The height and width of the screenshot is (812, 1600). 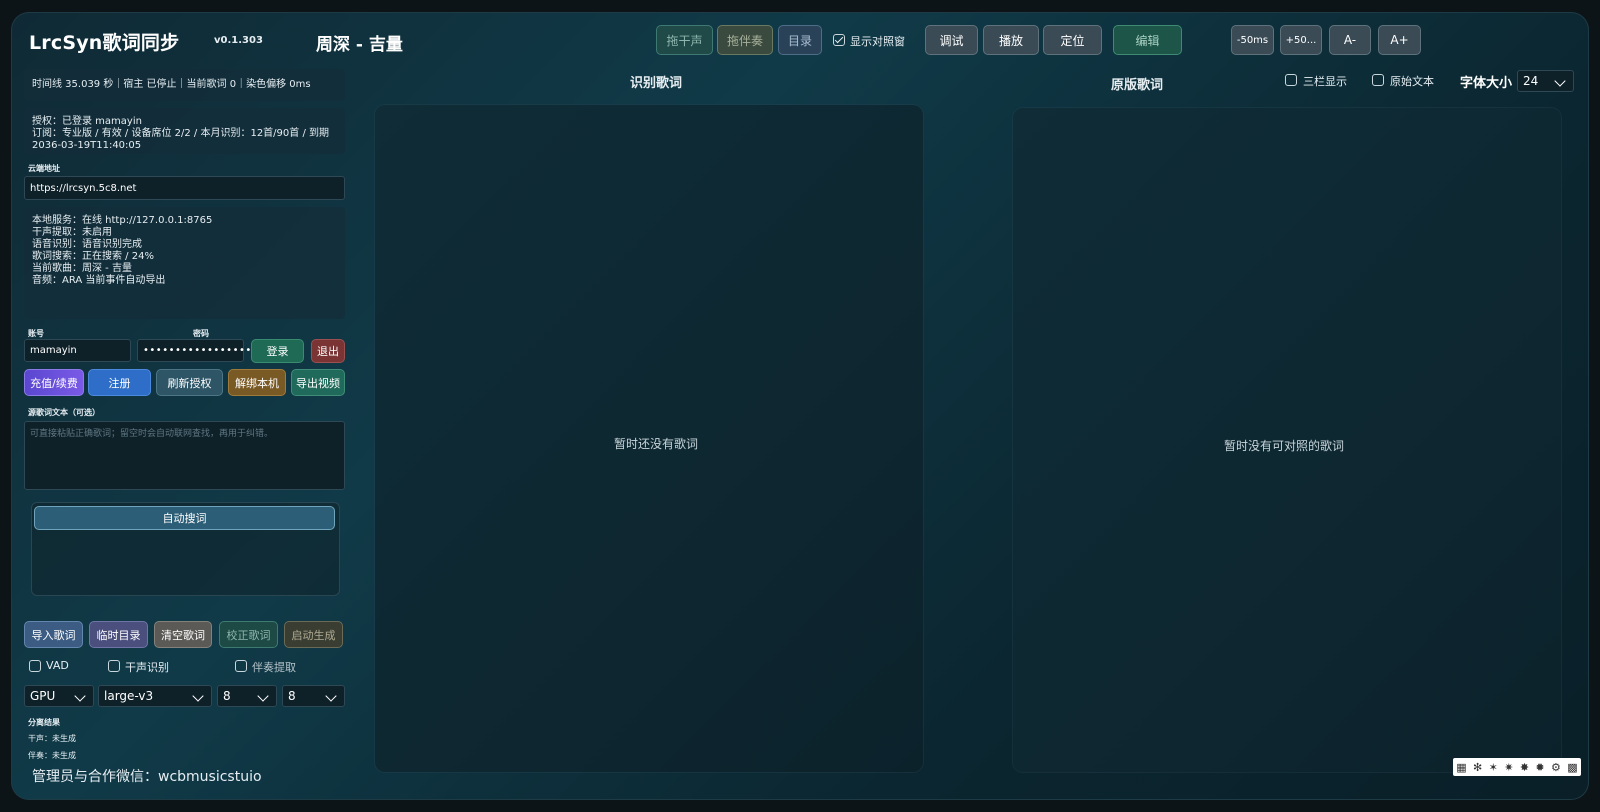 I want to click on logout-button: 退出, so click(x=328, y=351).